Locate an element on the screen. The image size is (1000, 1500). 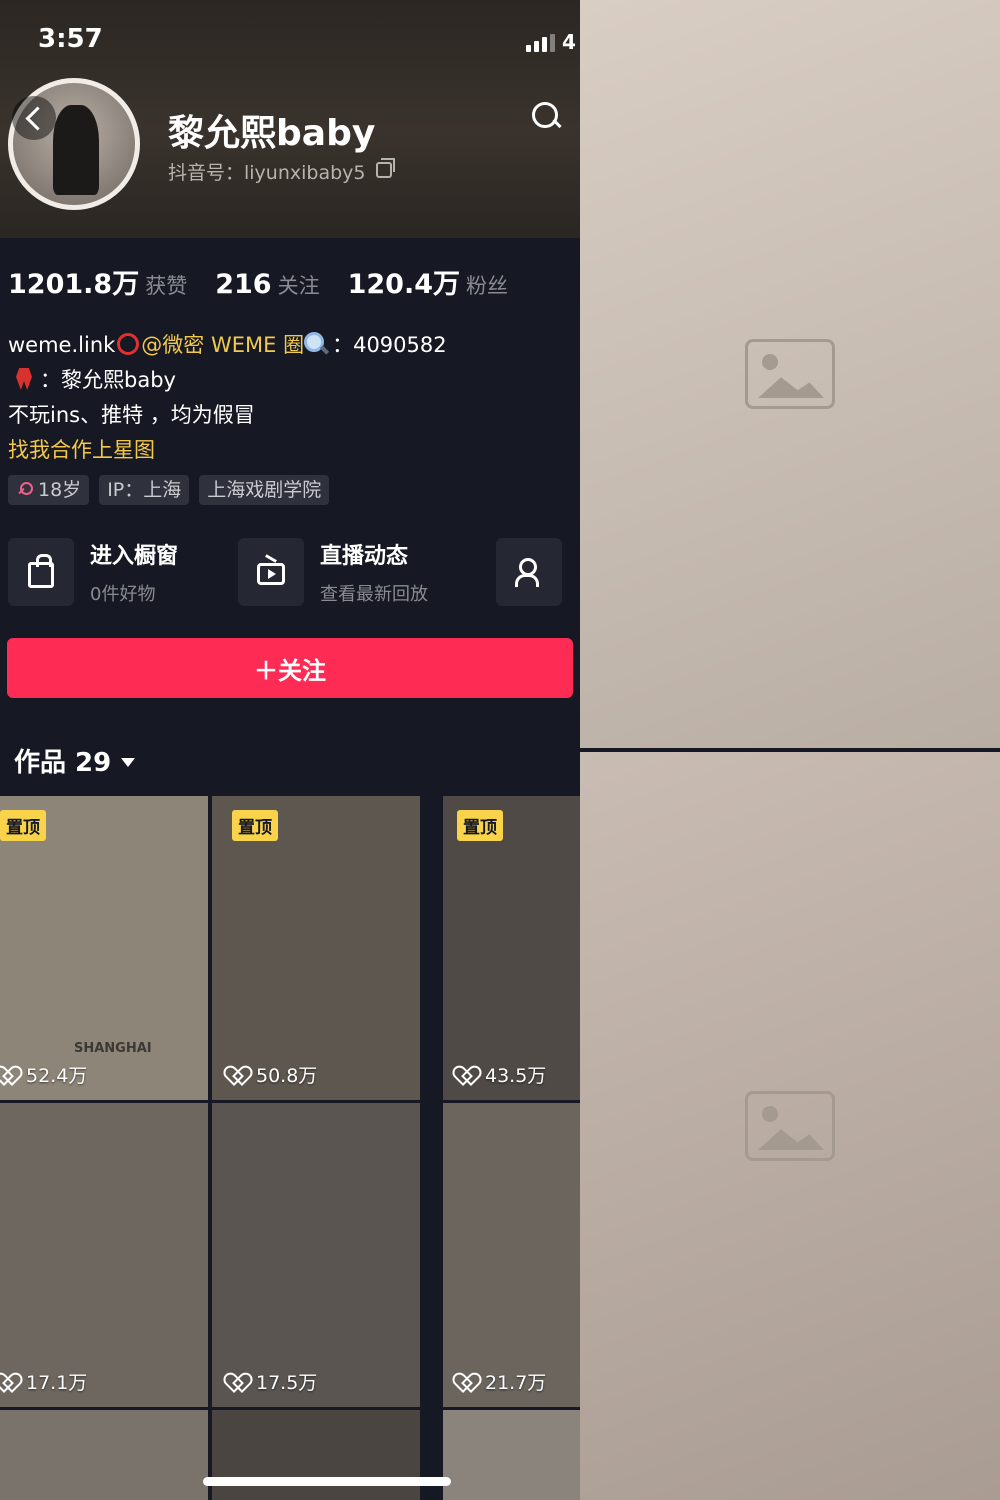
video-thumbnail: 置顶 43.5万 is located at coordinates (511, 948).